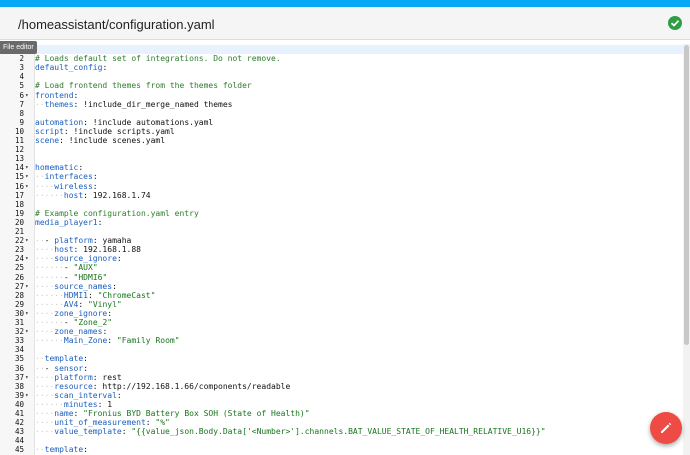  Describe the element at coordinates (73, 322) in the screenshot. I see `code-text: ······- "Zone_2"` at that location.